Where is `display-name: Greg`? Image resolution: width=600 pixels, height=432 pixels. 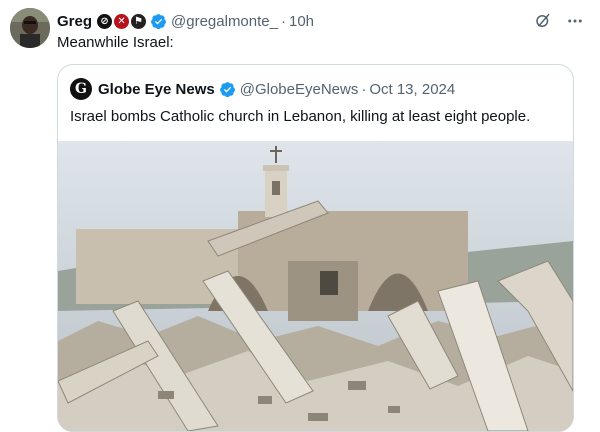 display-name: Greg is located at coordinates (74, 21).